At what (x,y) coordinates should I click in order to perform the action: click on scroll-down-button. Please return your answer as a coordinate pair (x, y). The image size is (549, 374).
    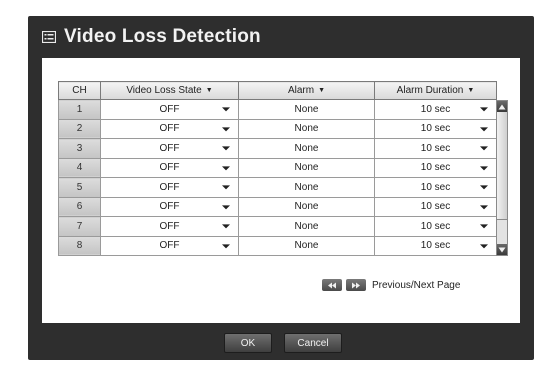
    Looking at the image, I should click on (502, 249).